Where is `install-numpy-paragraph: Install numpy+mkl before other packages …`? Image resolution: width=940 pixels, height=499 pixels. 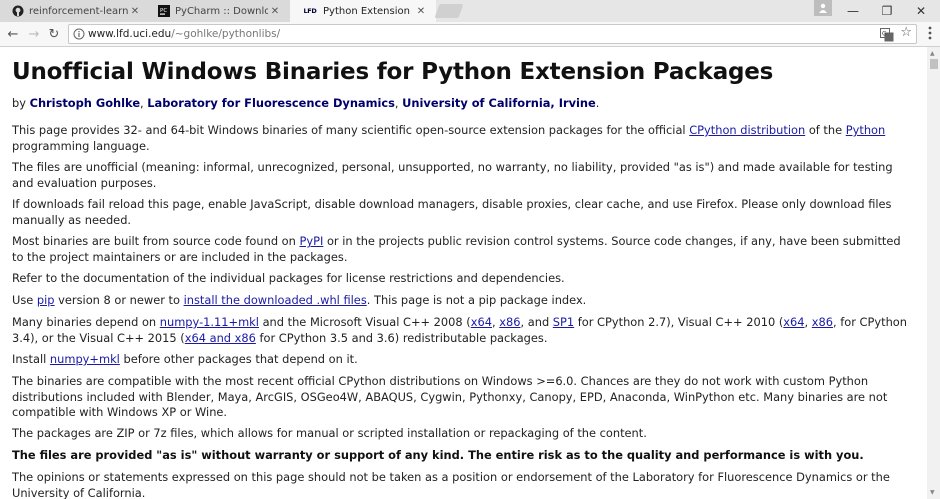
install-numpy-paragraph: Install numpy+mkl before other packages … is located at coordinates (462, 360).